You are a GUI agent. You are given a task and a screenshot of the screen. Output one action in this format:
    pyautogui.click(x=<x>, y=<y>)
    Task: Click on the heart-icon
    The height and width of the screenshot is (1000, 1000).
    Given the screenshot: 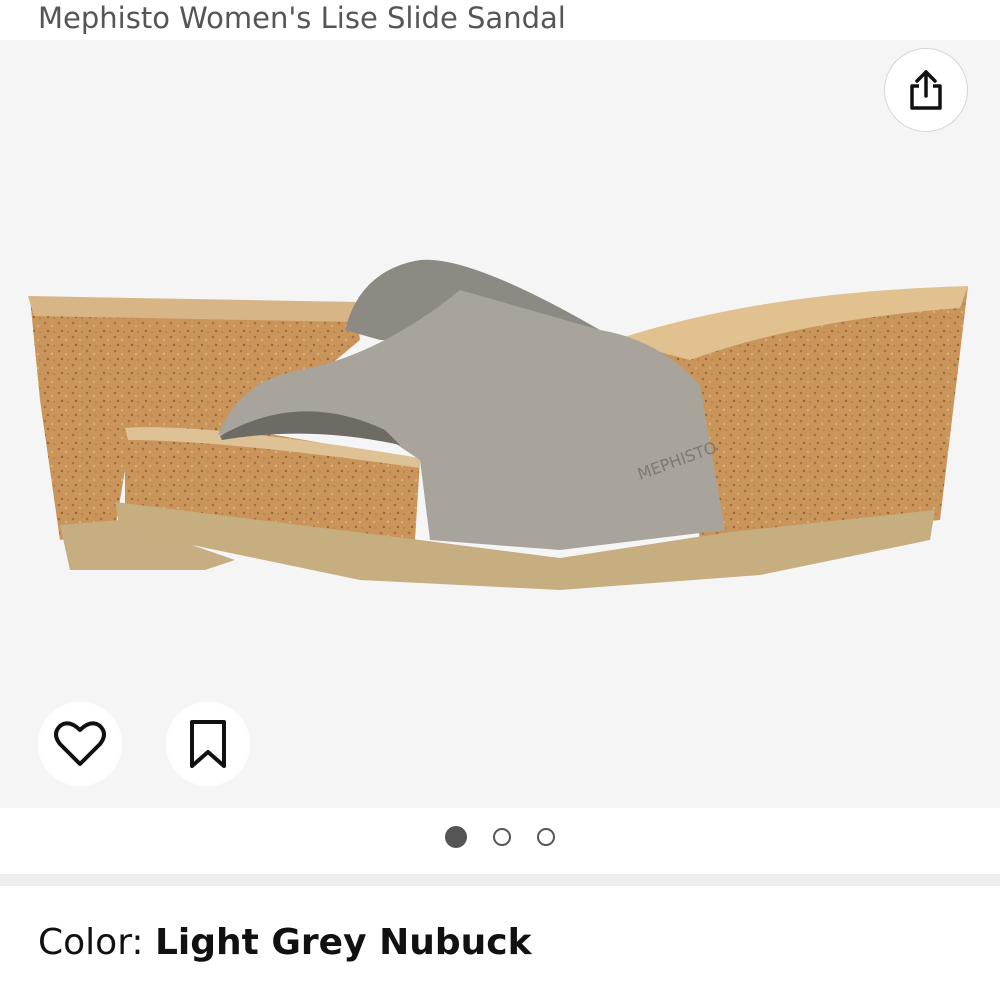 What is the action you would take?
    pyautogui.click(x=80, y=743)
    